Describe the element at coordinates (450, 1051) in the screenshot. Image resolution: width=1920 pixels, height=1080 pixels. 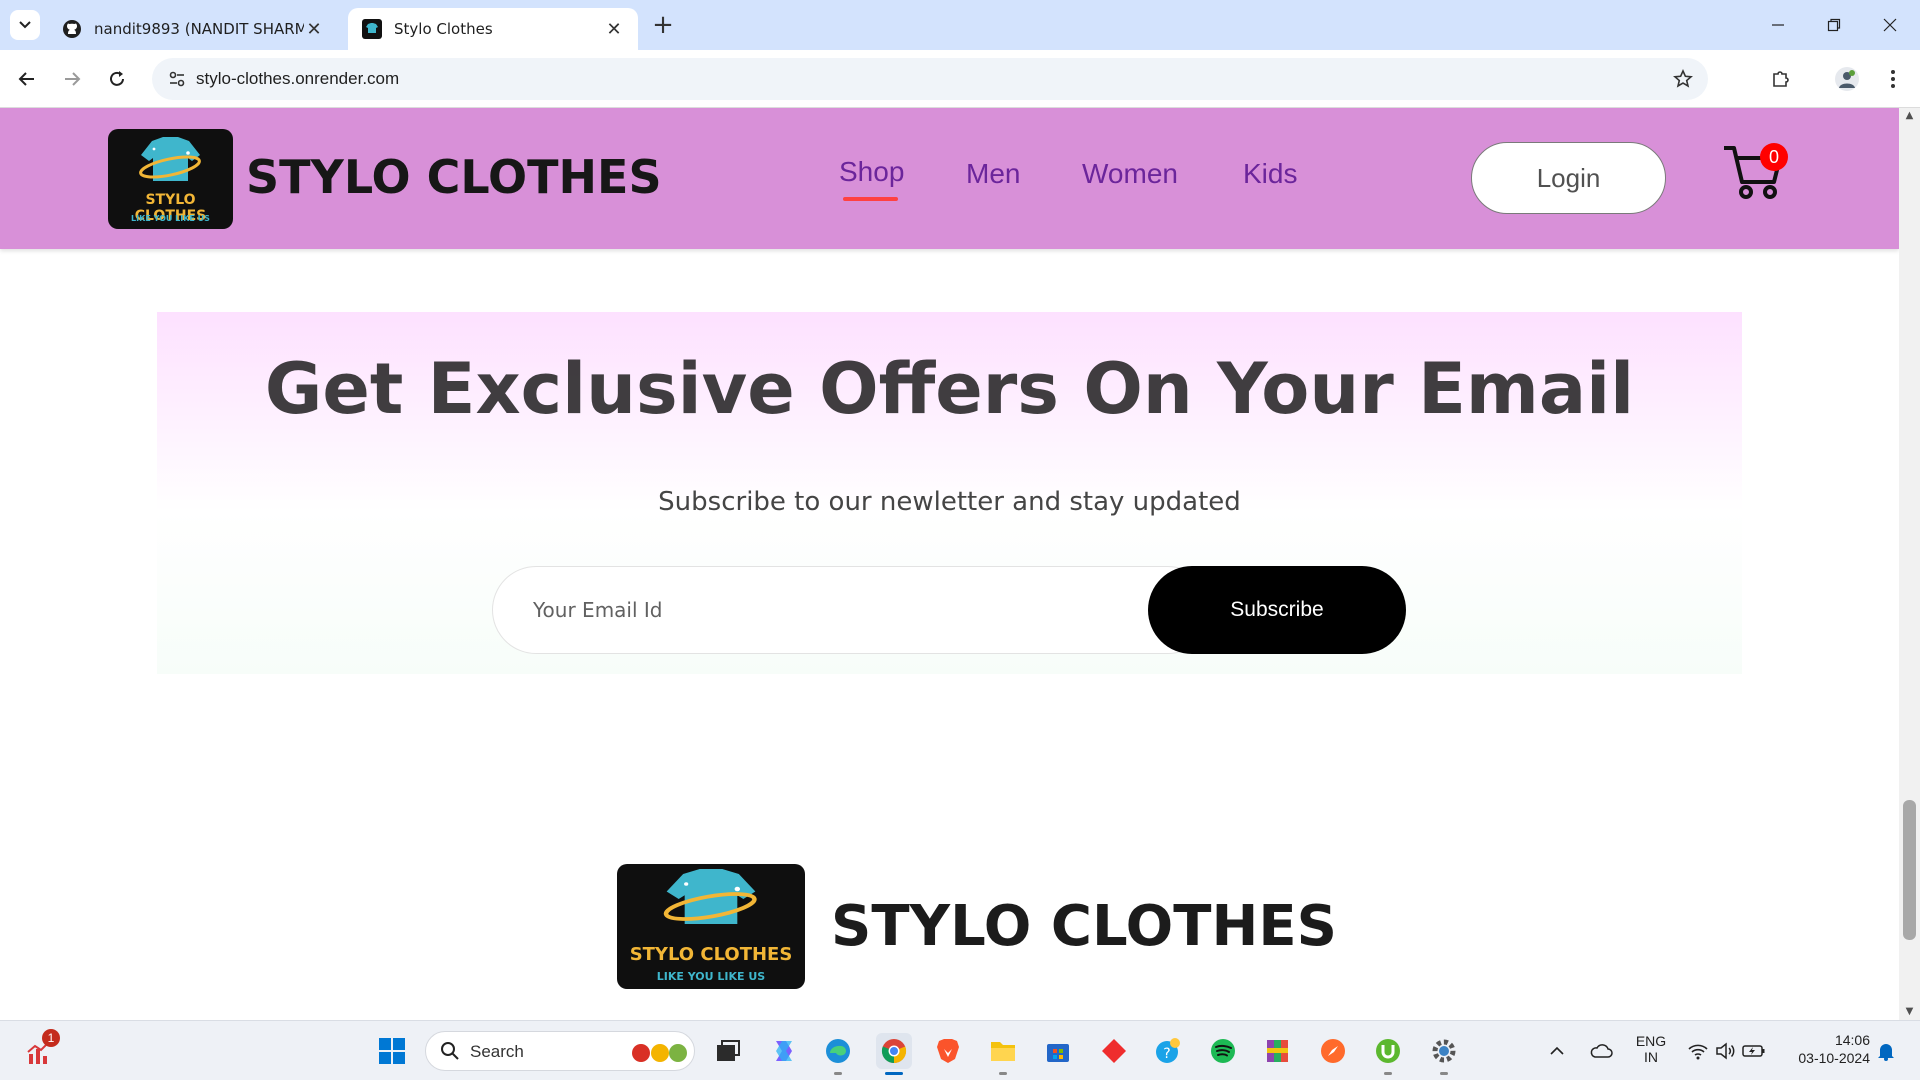
I see `search-icon` at that location.